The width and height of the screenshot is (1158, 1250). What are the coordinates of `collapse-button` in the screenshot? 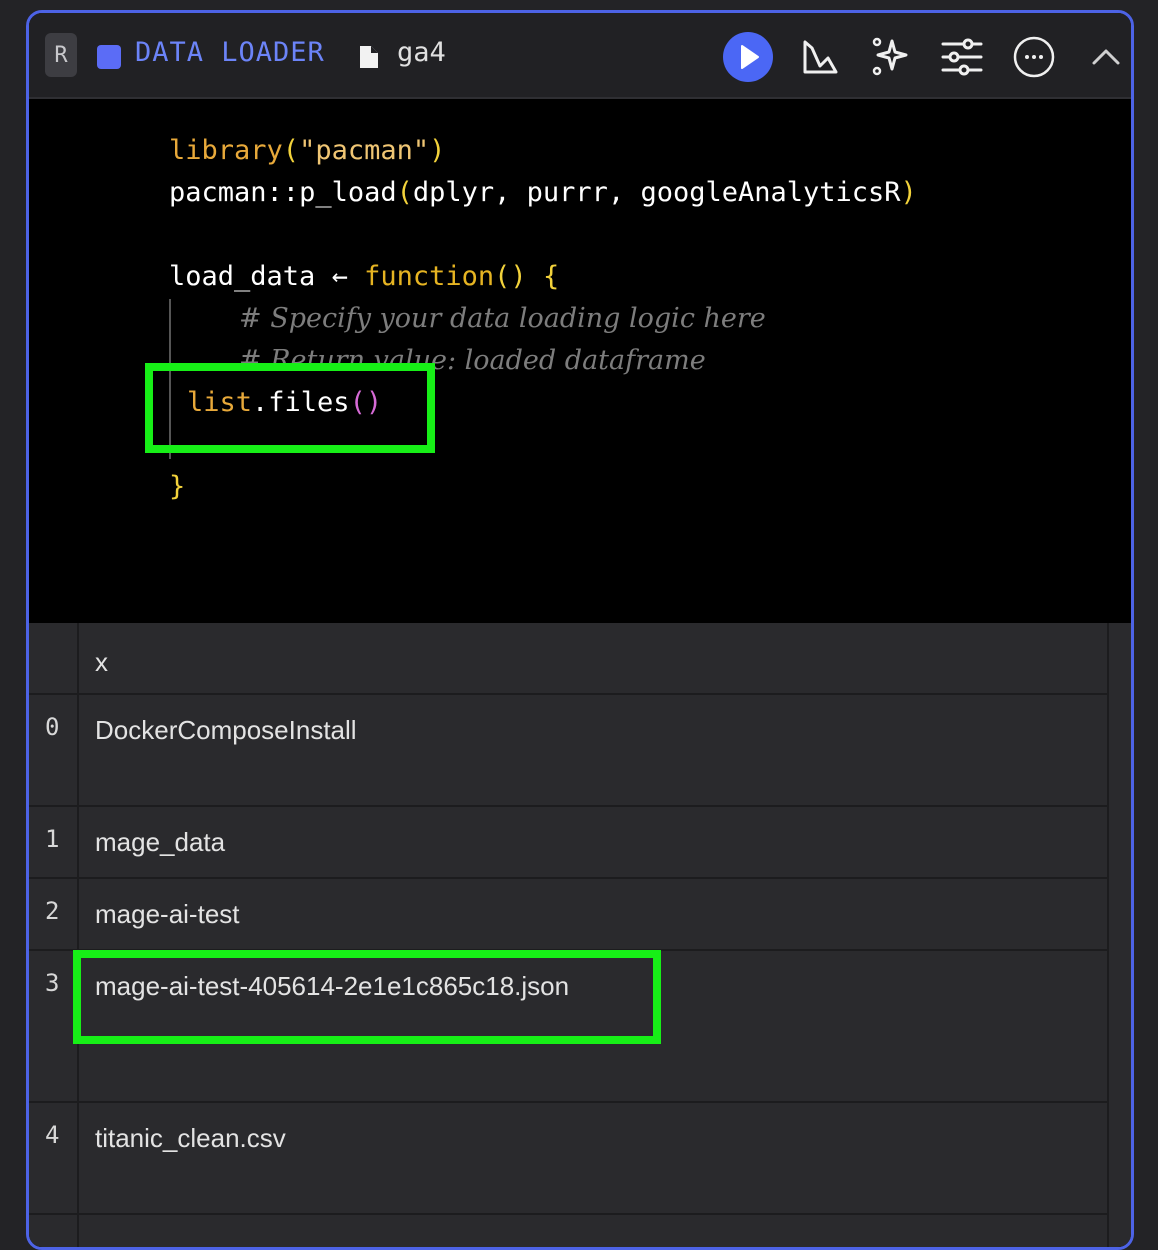 It's located at (1105, 57).